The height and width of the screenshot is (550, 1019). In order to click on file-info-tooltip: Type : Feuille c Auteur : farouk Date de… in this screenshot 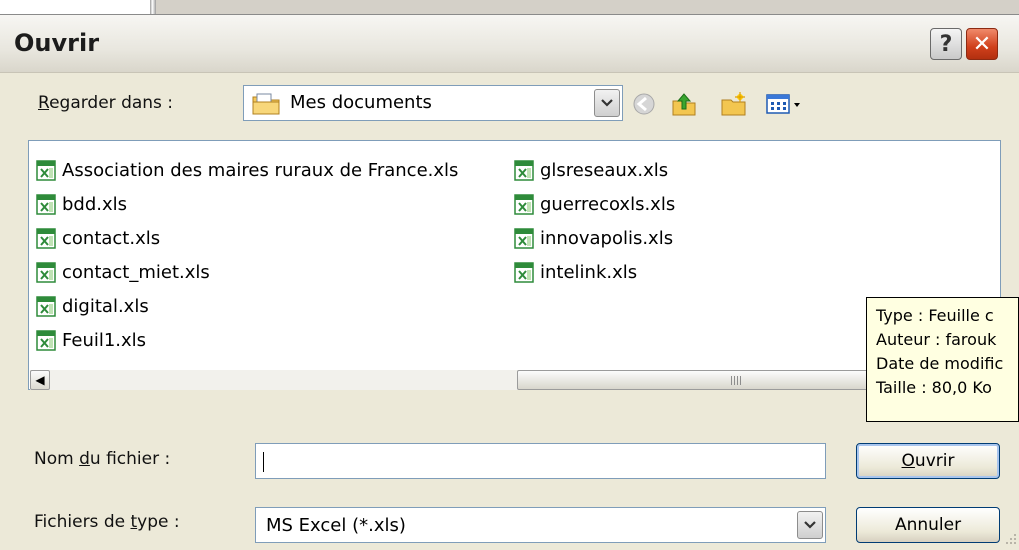, I will do `click(942, 359)`.